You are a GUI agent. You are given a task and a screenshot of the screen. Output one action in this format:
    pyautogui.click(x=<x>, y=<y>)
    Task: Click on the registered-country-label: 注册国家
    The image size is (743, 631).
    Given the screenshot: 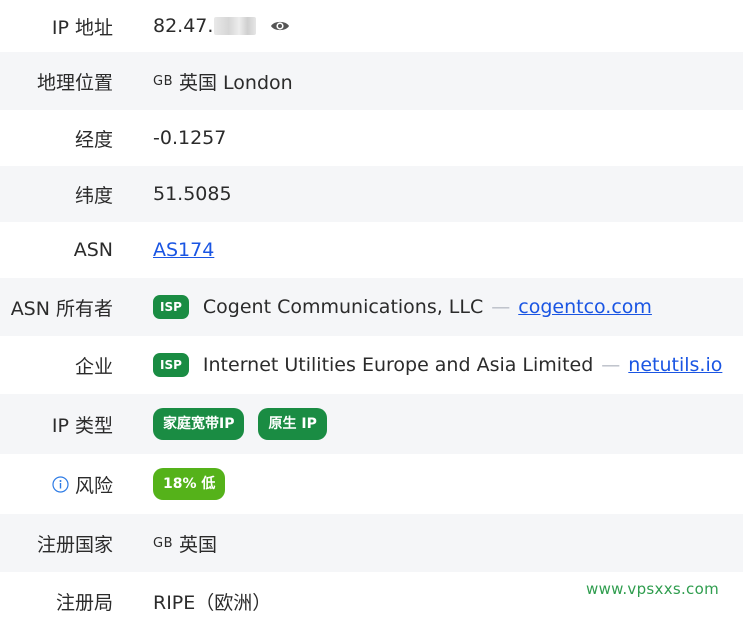 What is the action you would take?
    pyautogui.click(x=74, y=544)
    